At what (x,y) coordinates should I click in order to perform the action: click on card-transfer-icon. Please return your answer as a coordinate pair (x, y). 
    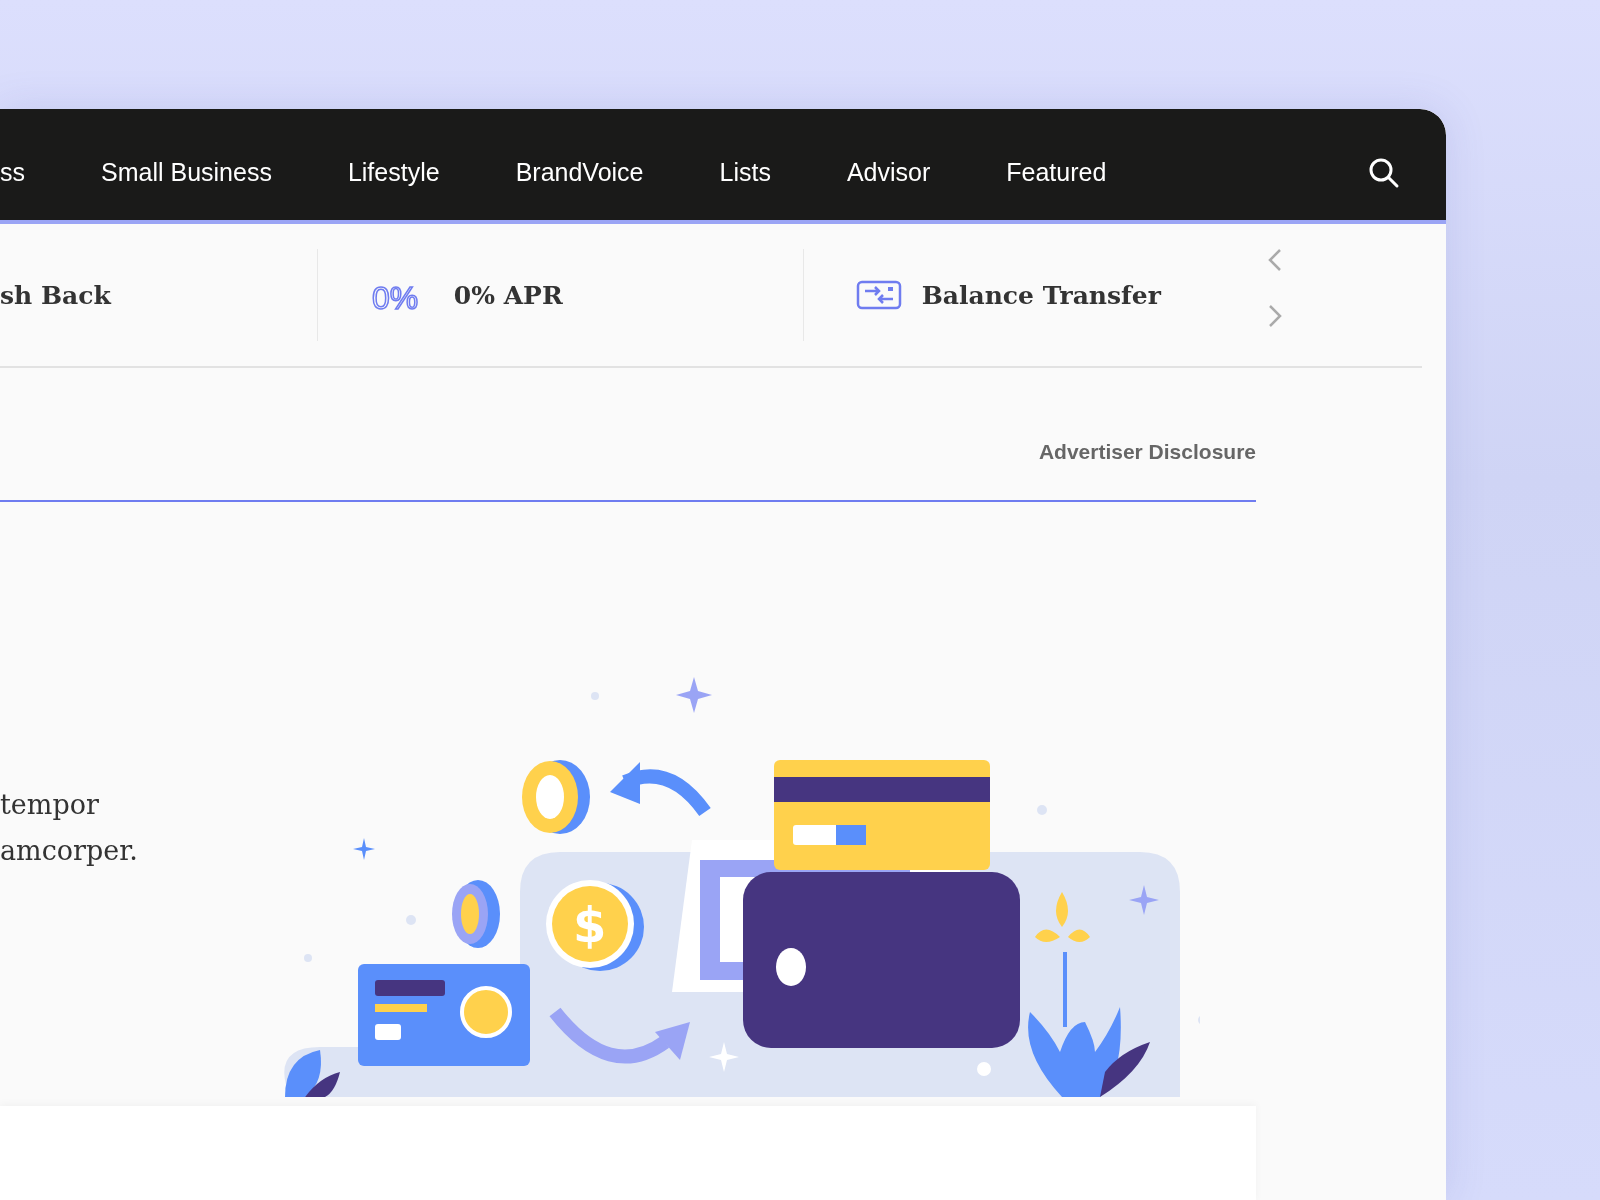
    Looking at the image, I should click on (878, 295).